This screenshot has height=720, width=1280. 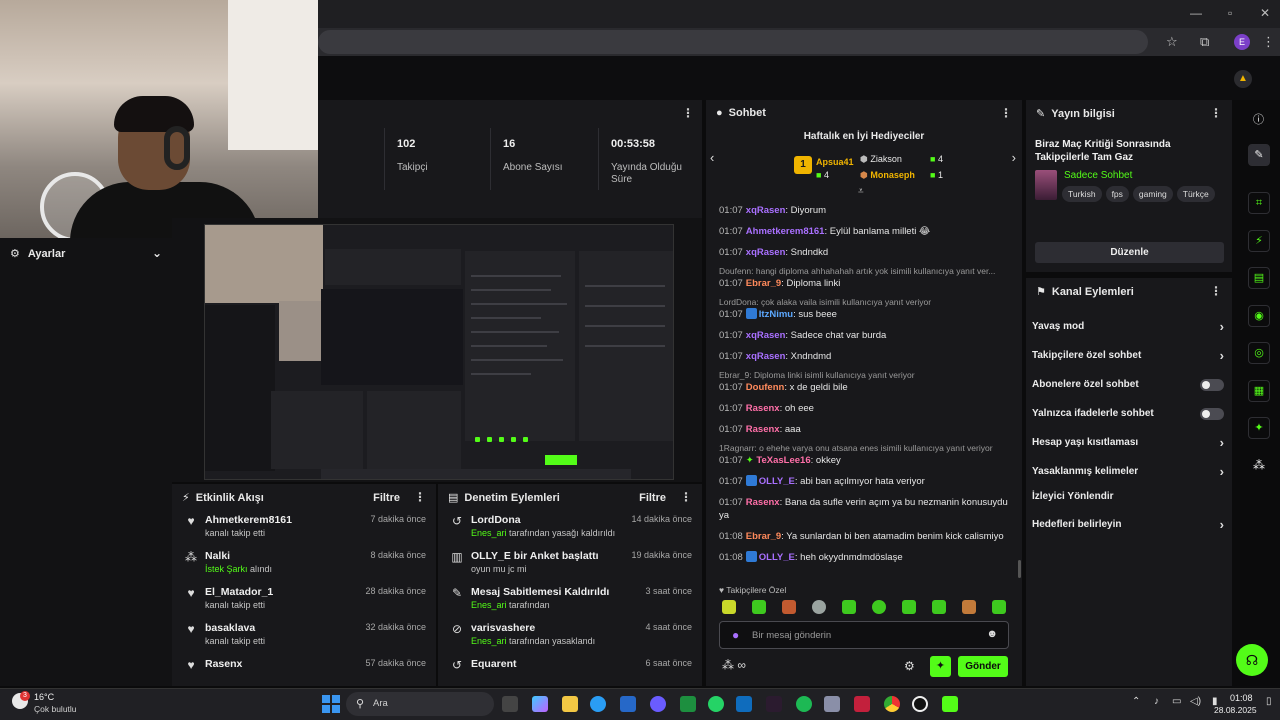 What do you see at coordinates (1129, 471) in the screenshot?
I see `action-banned-words: Yasaklanmış kelimeler ›` at bounding box center [1129, 471].